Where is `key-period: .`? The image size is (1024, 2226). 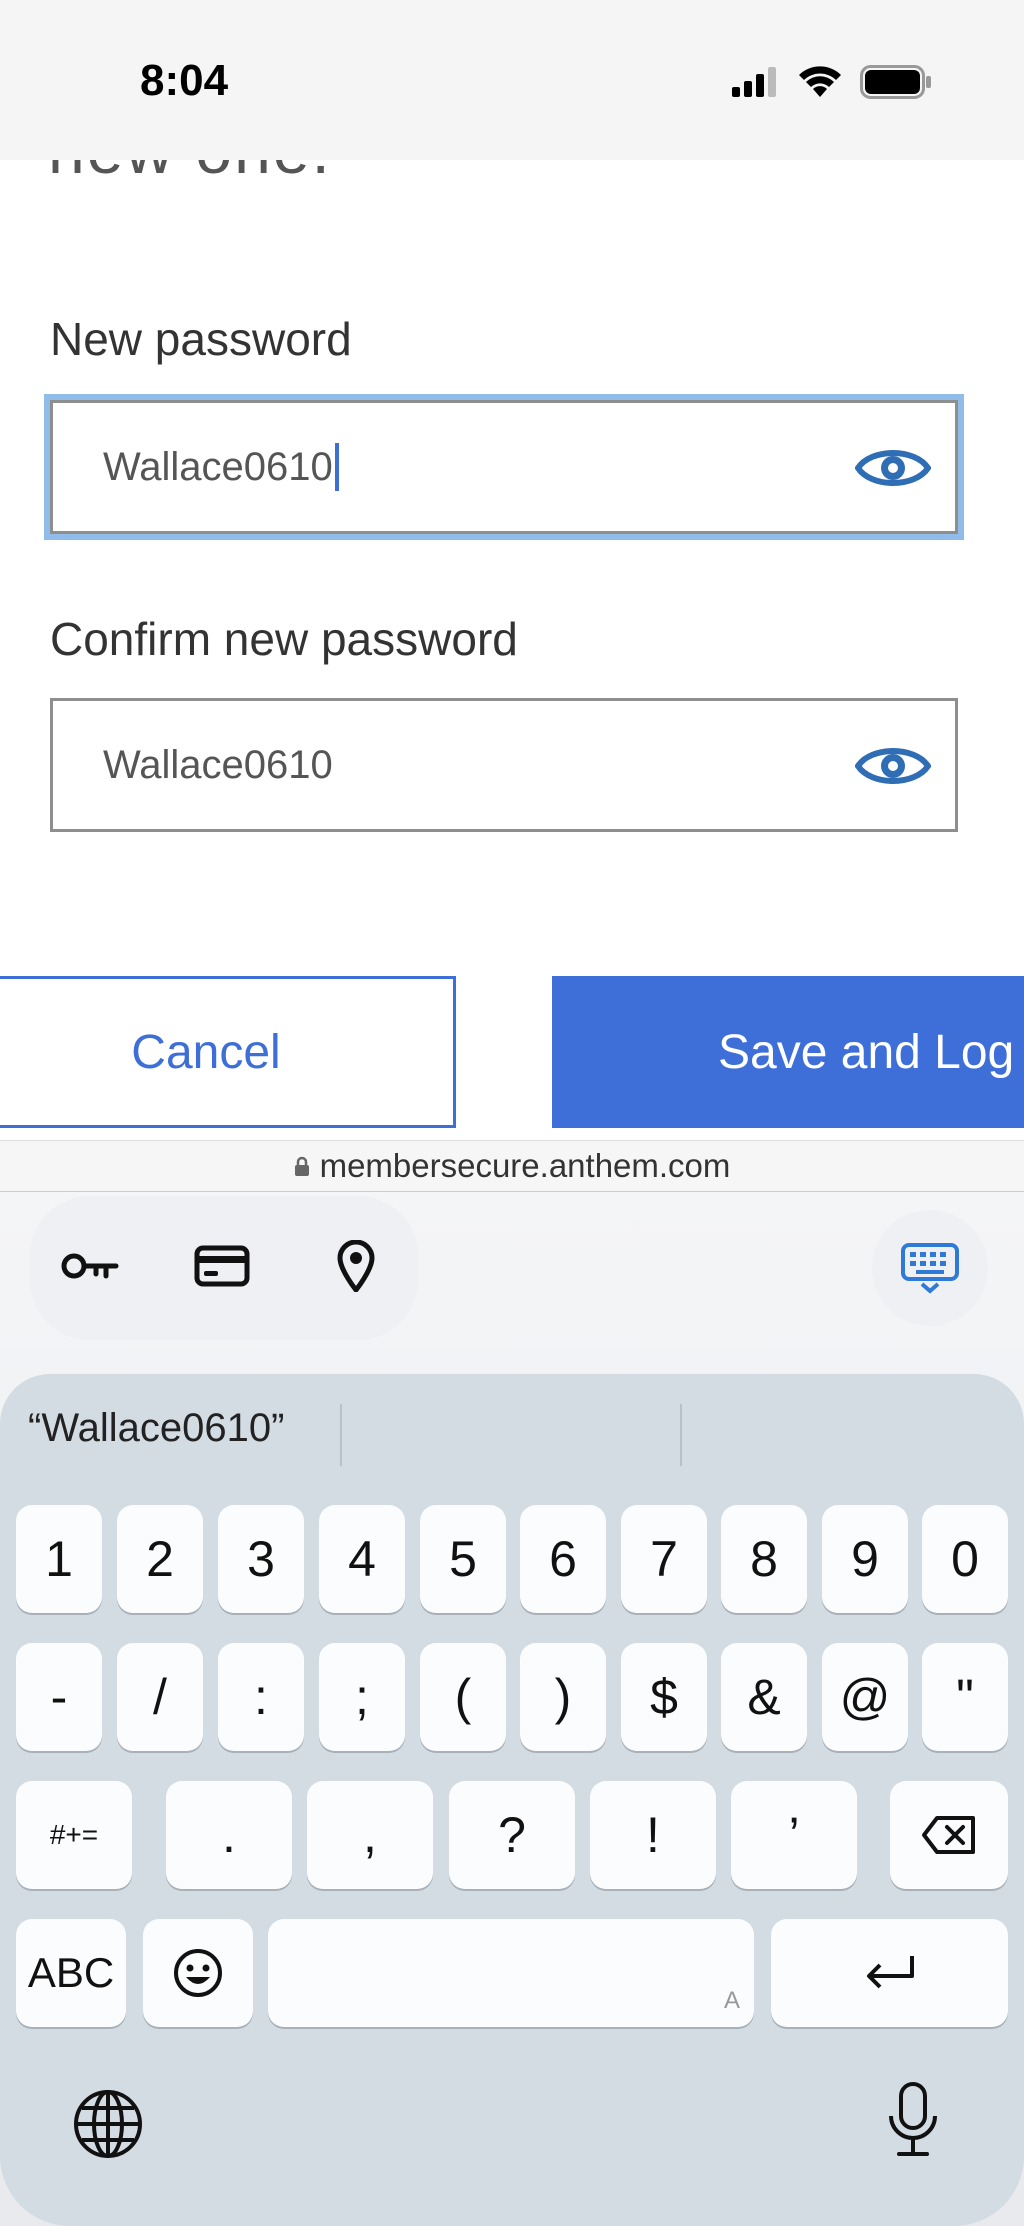
key-period: . is located at coordinates (229, 1835).